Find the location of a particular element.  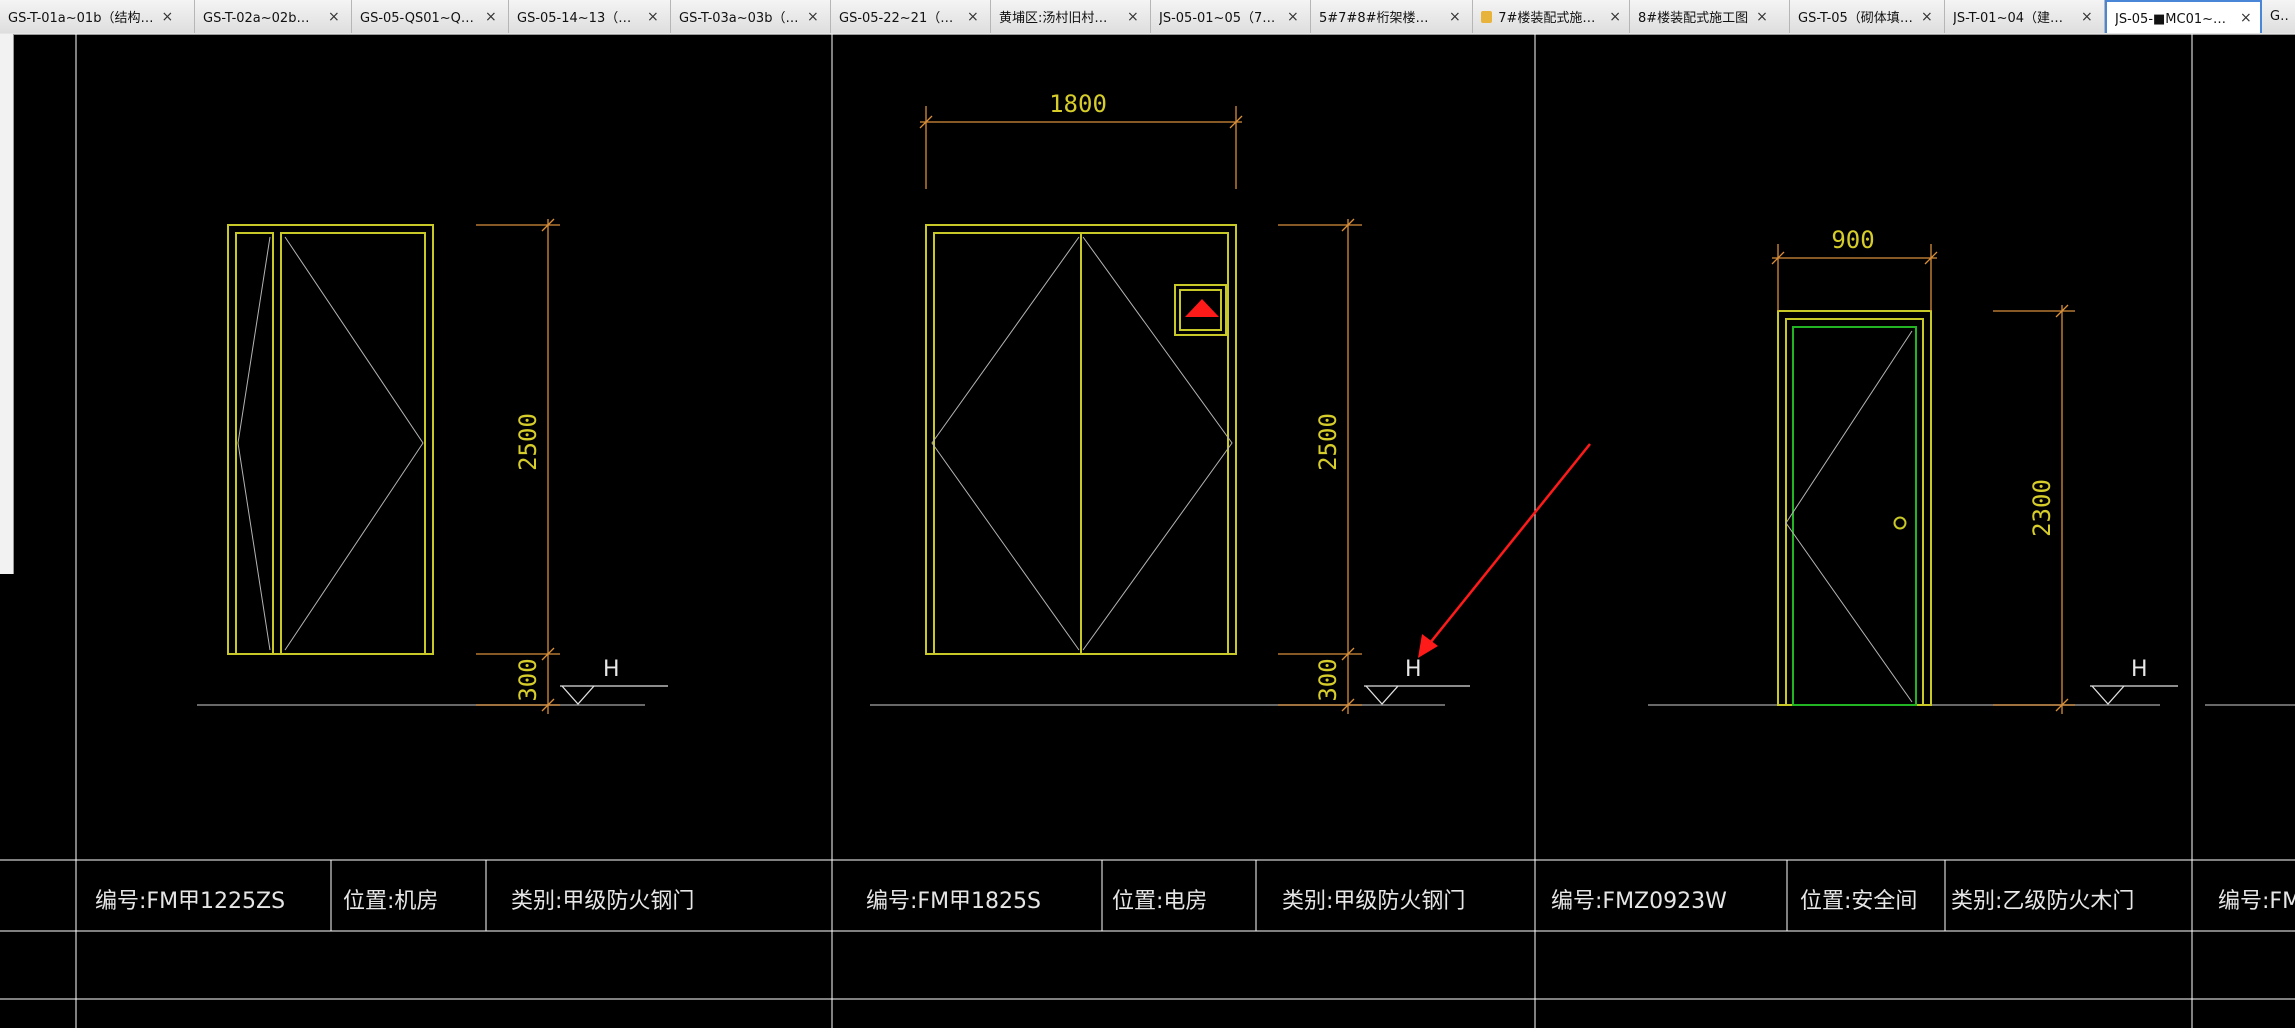

door-2-frame is located at coordinates (1081, 439).